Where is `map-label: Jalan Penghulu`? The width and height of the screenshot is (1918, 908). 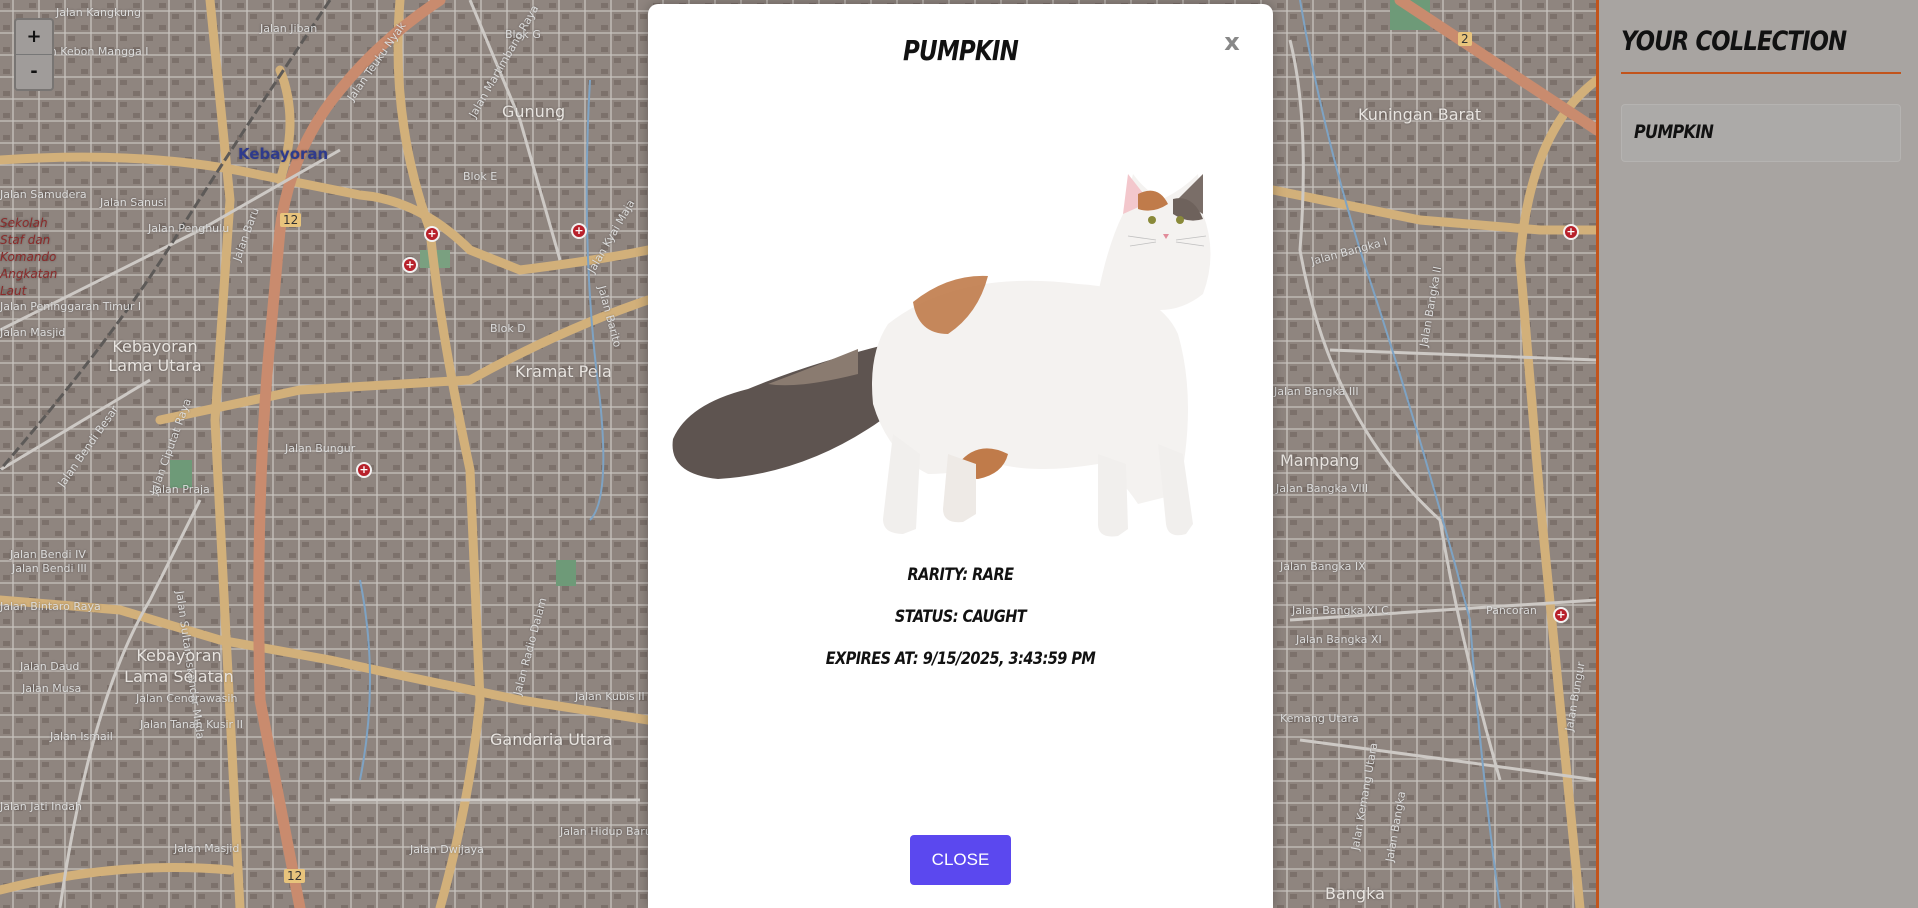
map-label: Jalan Penghulu is located at coordinates (189, 228).